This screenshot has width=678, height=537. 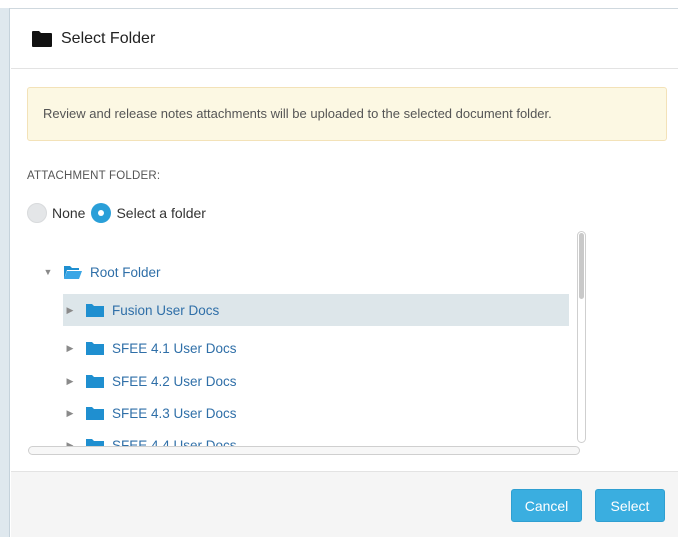 What do you see at coordinates (68, 213) in the screenshot?
I see `radio-none-label: None` at bounding box center [68, 213].